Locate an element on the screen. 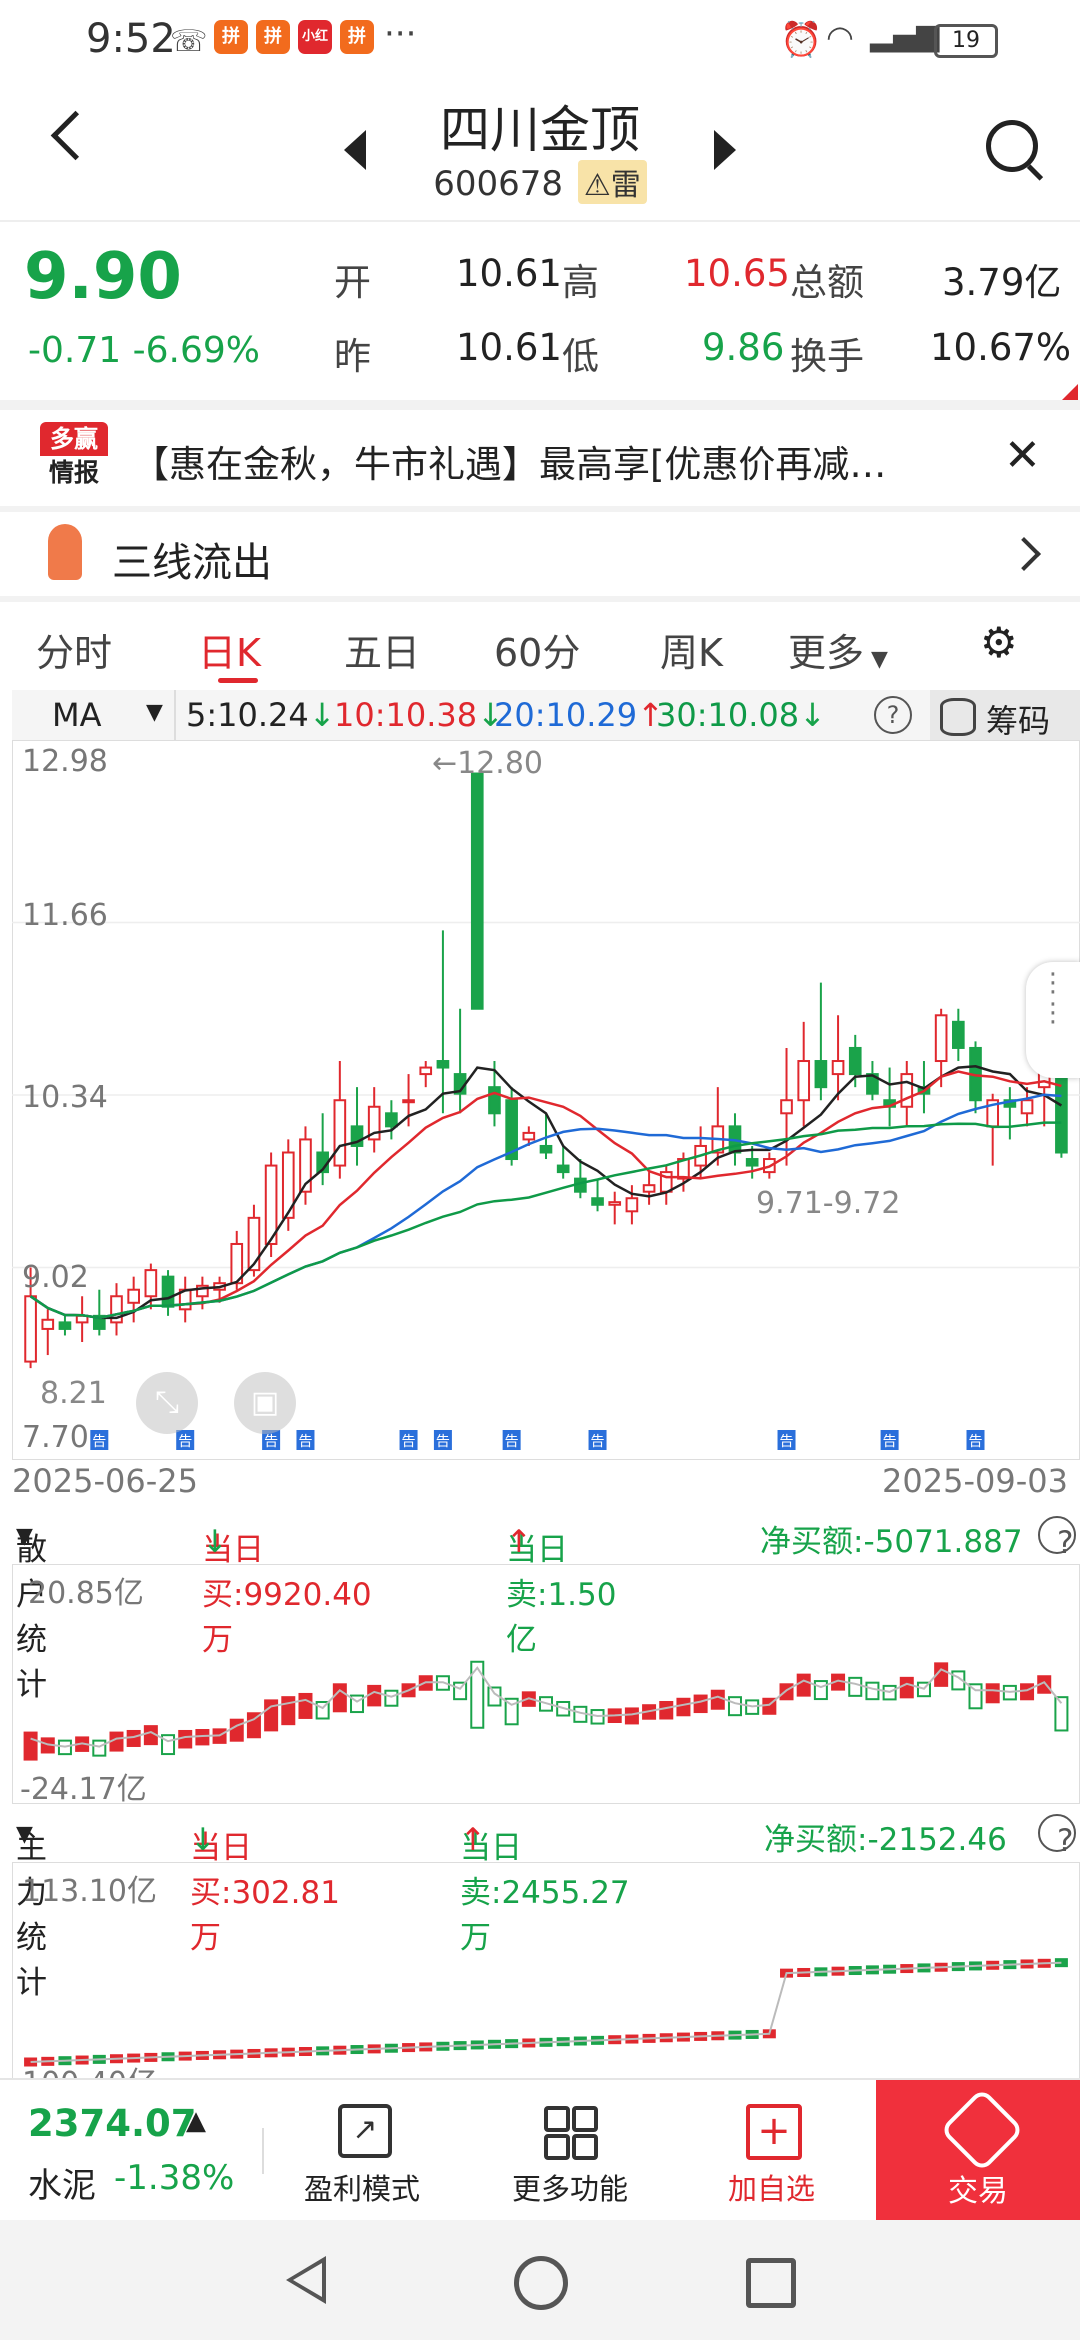 This screenshot has height=2340, width=1080. divider is located at coordinates (263, 2151).